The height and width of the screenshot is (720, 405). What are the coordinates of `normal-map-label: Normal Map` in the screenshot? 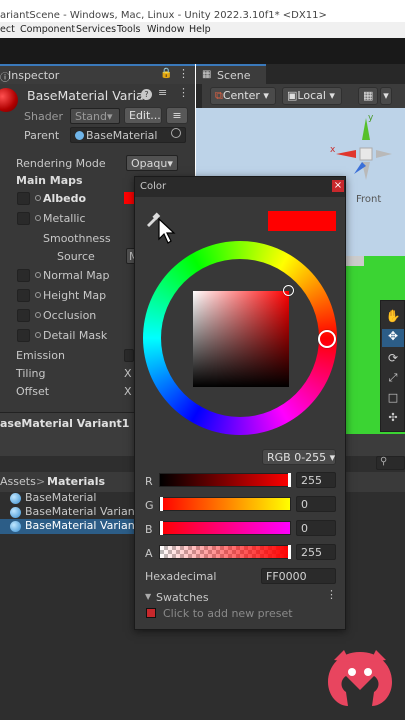 It's located at (76, 275).